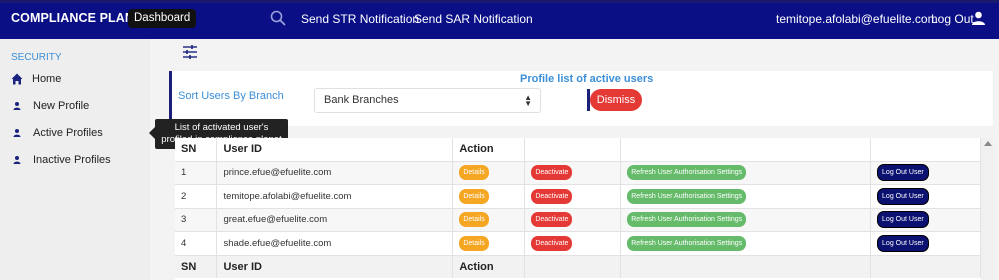 Image resolution: width=999 pixels, height=280 pixels. What do you see at coordinates (162, 18) in the screenshot?
I see `dashboard-button: Dashboard` at bounding box center [162, 18].